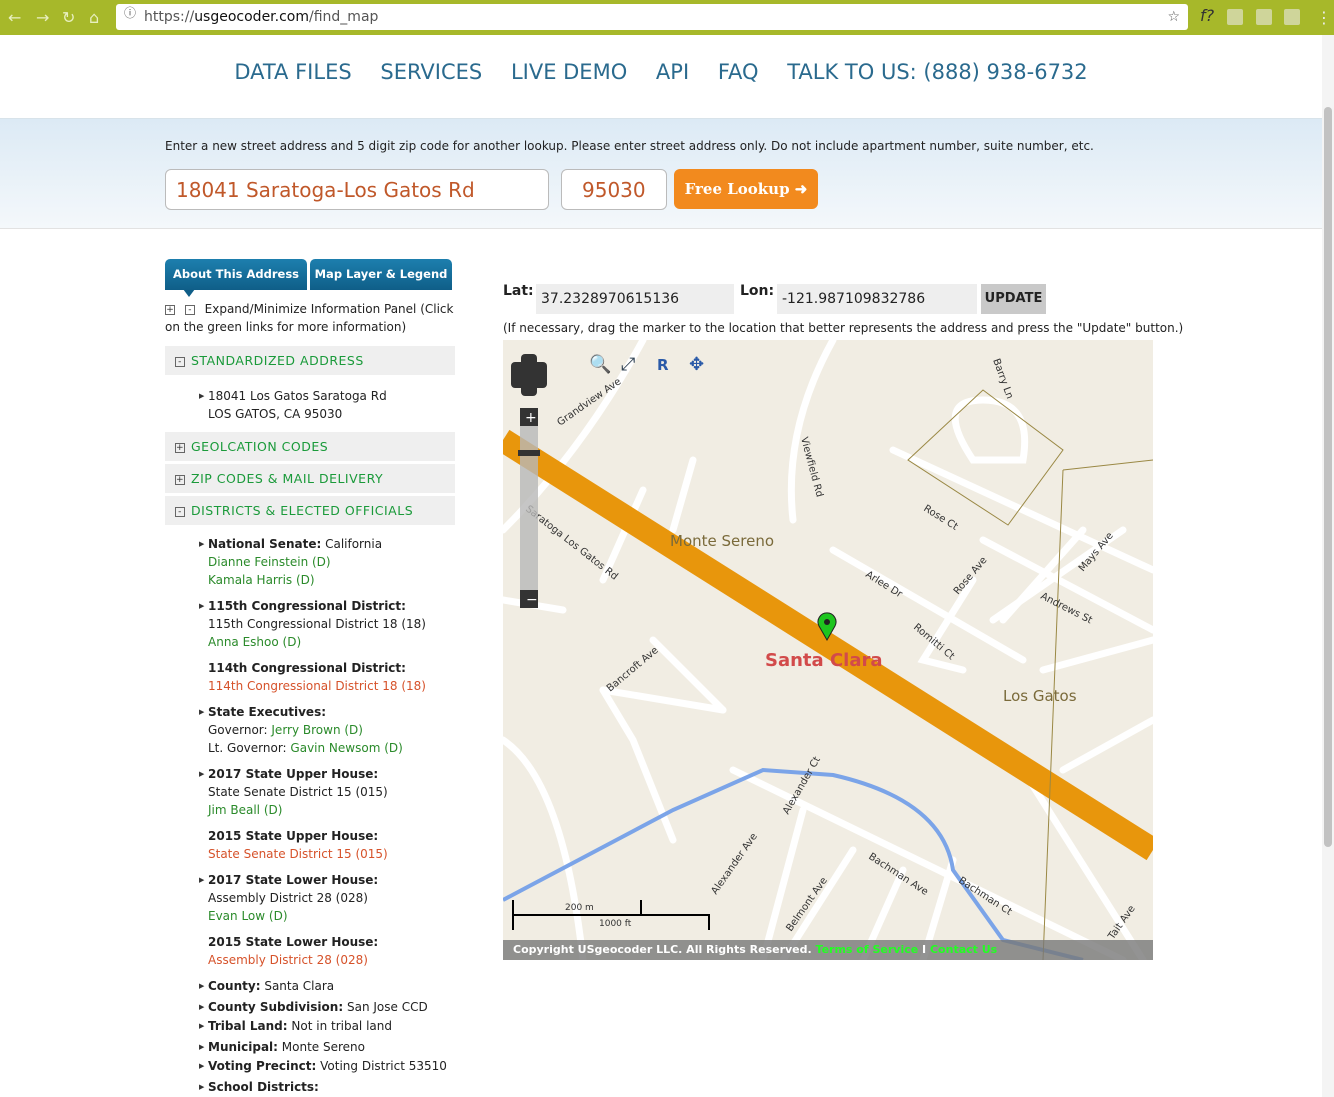  I want to click on district-link: 114th Congressional District 18 (18), so click(317, 686).